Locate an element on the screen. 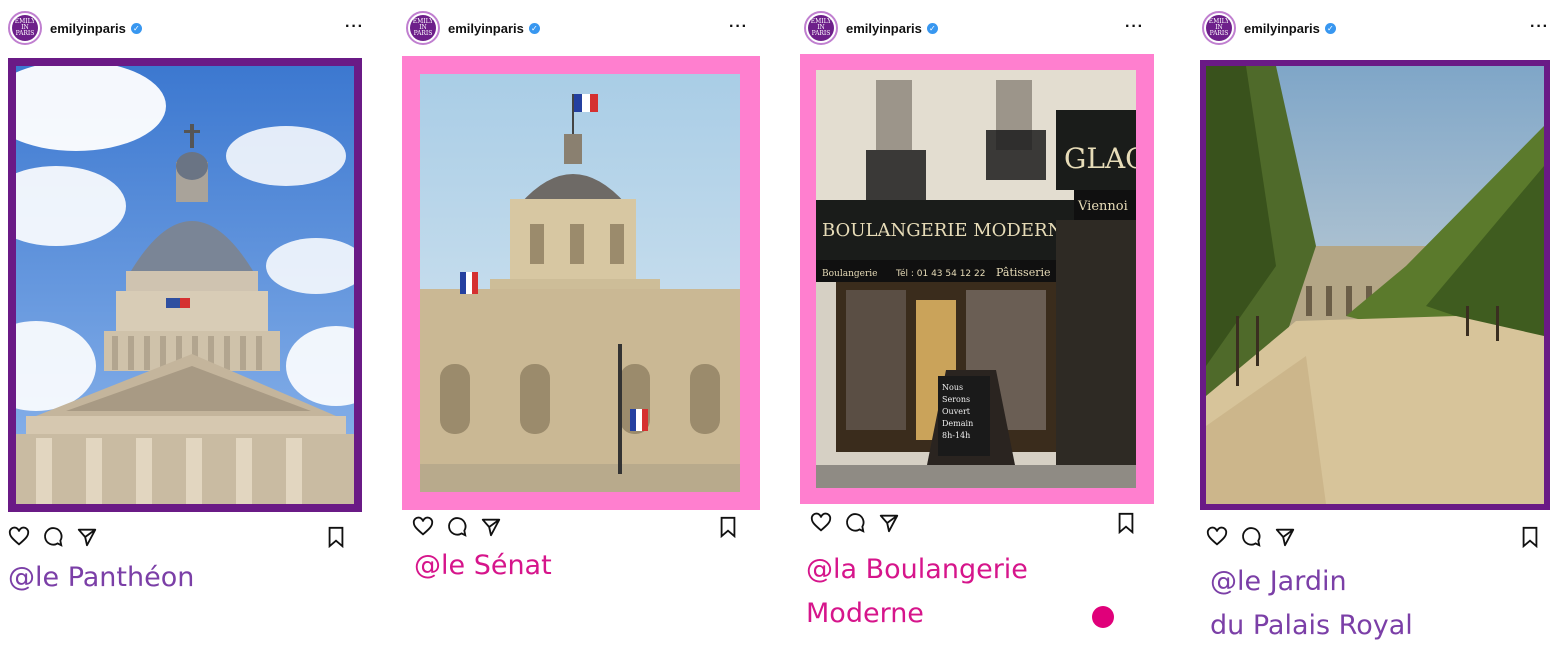  jardin-illustration is located at coordinates (1375, 285).